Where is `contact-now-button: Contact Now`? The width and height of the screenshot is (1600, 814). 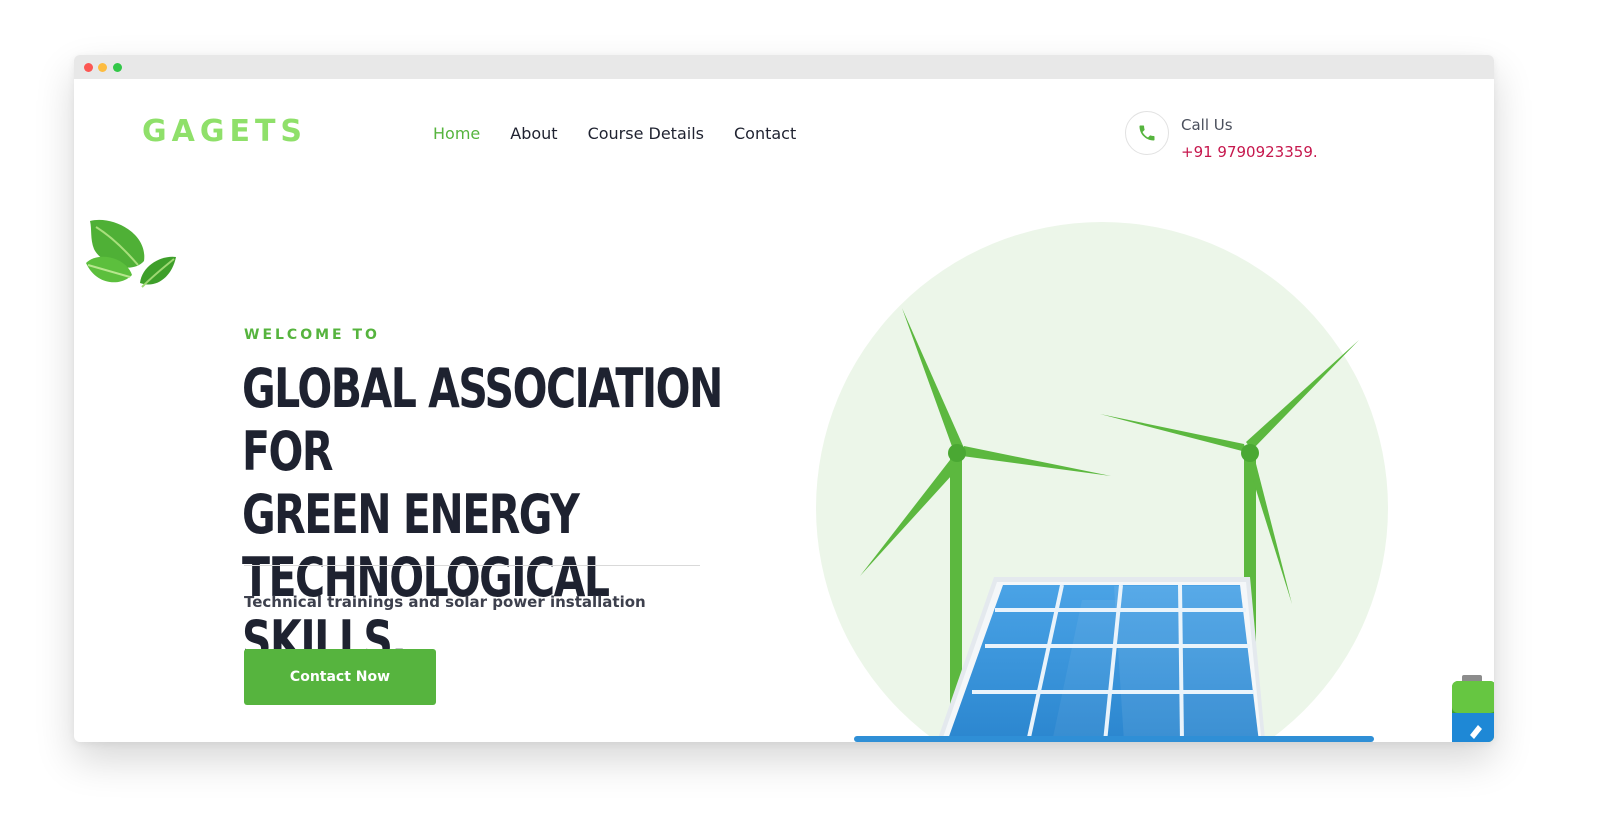 contact-now-button: Contact Now is located at coordinates (340, 677).